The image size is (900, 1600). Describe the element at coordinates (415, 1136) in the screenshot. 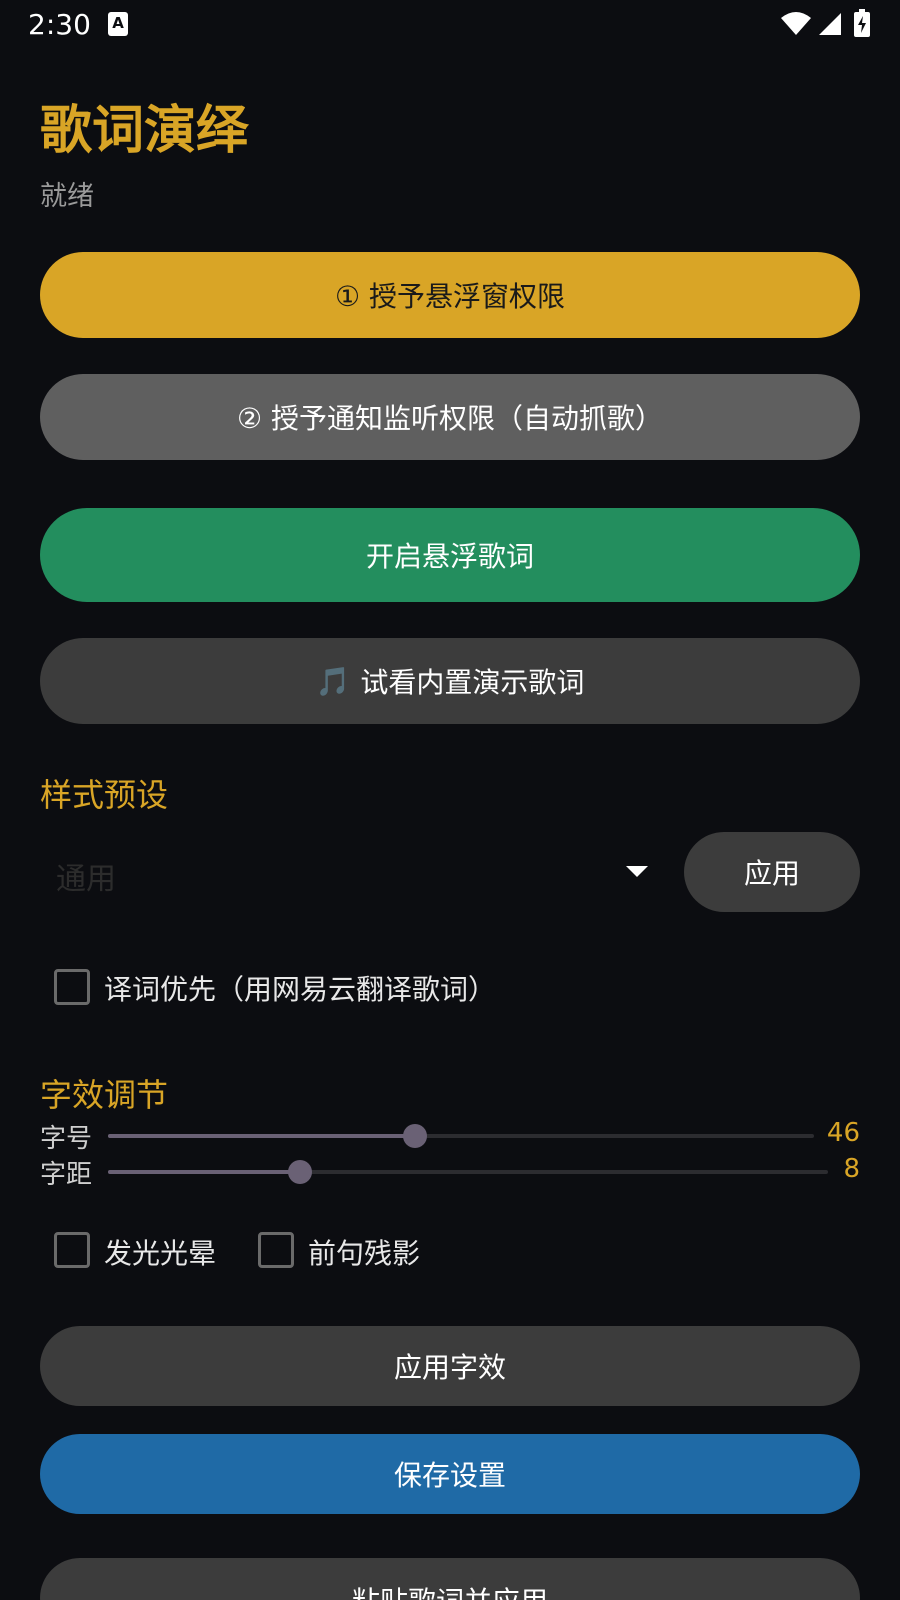

I see `font-size-slider-thumb` at that location.